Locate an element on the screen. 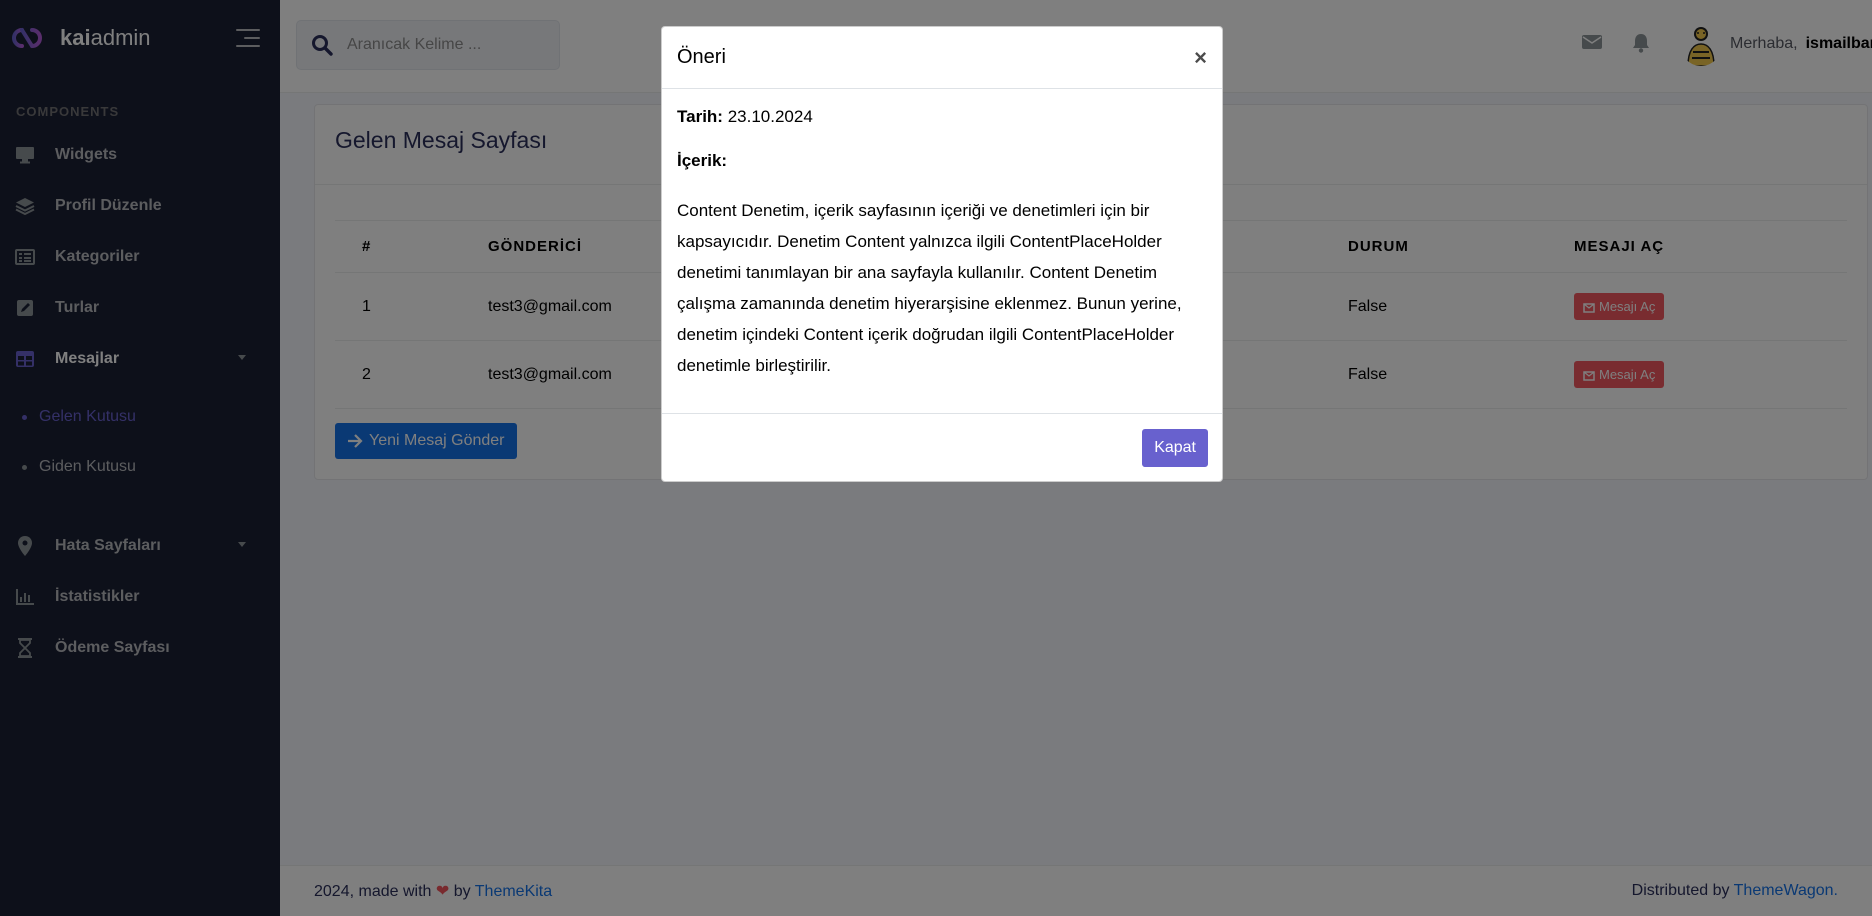 Image resolution: width=1872 pixels, height=916 pixels. date-label: Tarih: is located at coordinates (700, 116).